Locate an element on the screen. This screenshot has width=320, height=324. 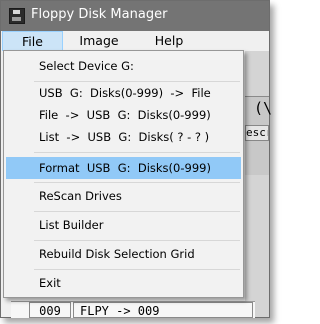
disk-name-cell: FLPY -> 009 is located at coordinates (163, 310).